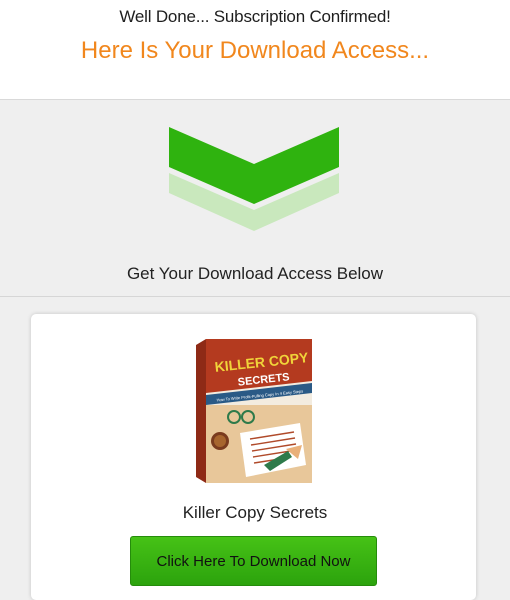 This screenshot has width=510, height=600. Describe the element at coordinates (255, 296) in the screenshot. I see `section-divider` at that location.